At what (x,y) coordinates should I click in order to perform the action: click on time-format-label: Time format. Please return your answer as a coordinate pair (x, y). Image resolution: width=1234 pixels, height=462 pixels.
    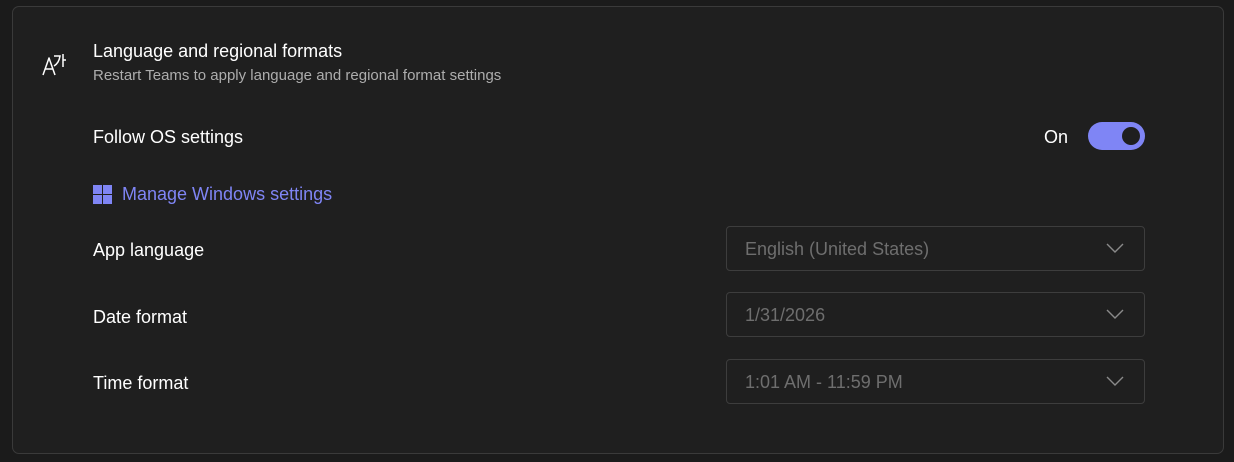
    Looking at the image, I should click on (141, 383).